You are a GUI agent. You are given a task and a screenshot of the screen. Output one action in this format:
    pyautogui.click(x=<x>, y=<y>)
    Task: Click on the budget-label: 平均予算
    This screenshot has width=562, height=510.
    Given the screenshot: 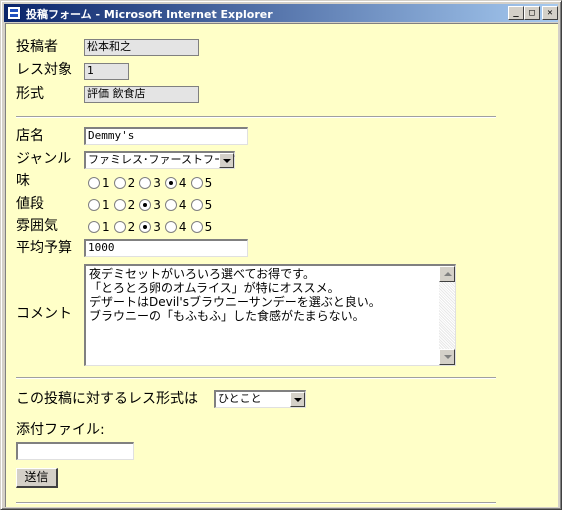 What is the action you would take?
    pyautogui.click(x=44, y=248)
    